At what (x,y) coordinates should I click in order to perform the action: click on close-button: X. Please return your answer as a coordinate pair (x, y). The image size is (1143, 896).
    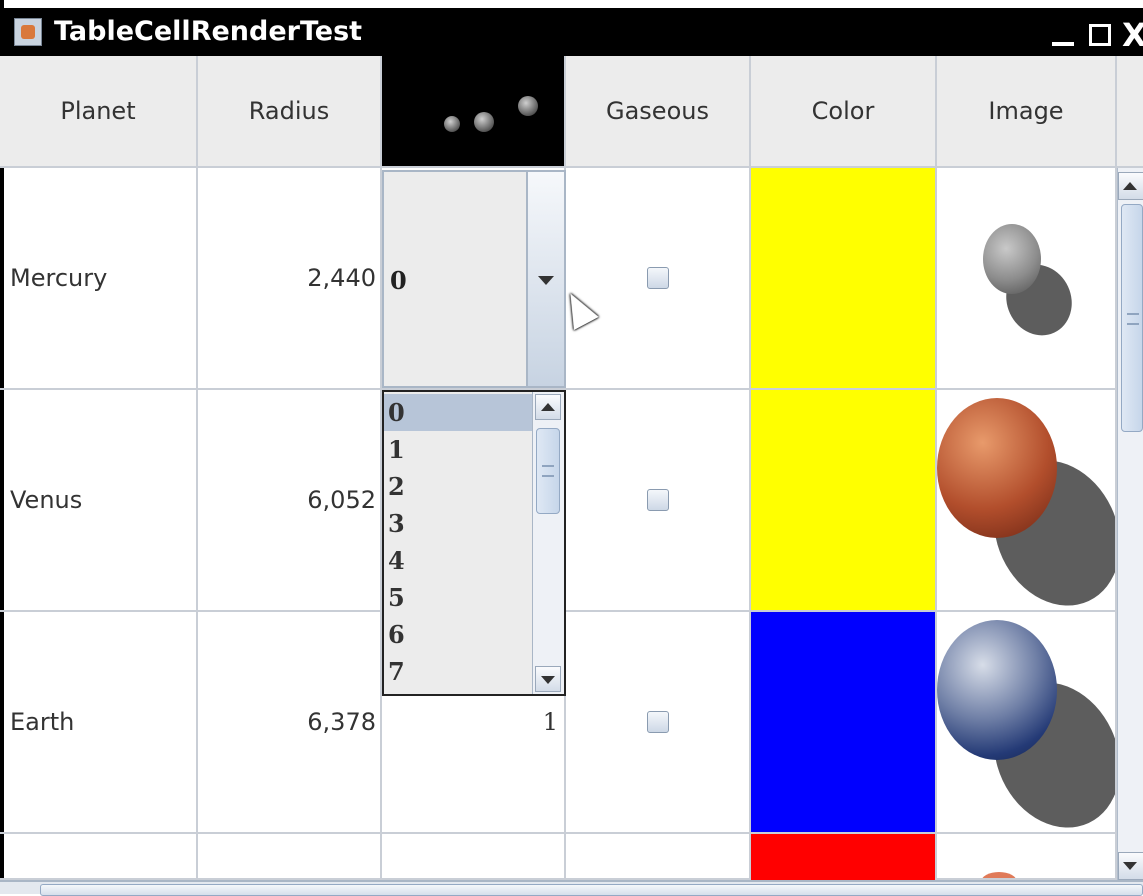
    Looking at the image, I should click on (1132, 35).